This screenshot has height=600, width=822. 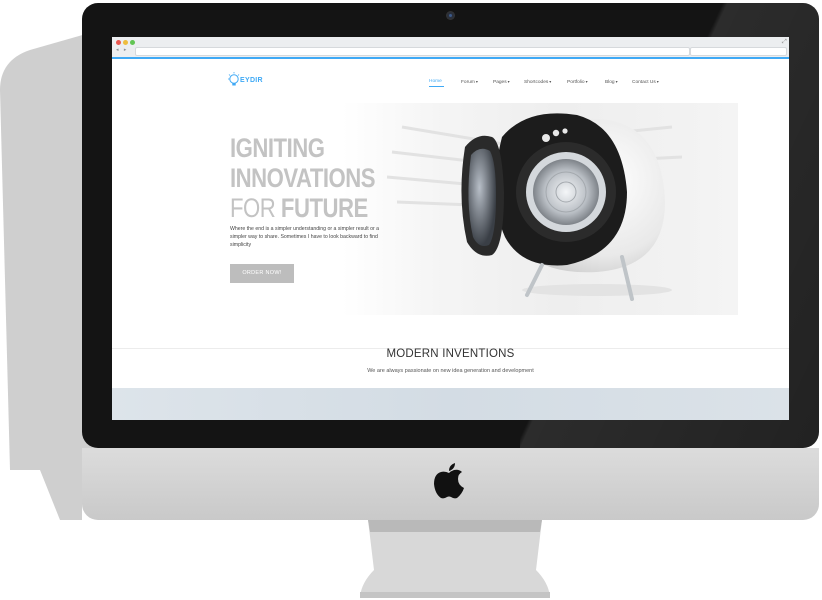 I want to click on nav-item-forum: Forum▾, so click(x=469, y=82).